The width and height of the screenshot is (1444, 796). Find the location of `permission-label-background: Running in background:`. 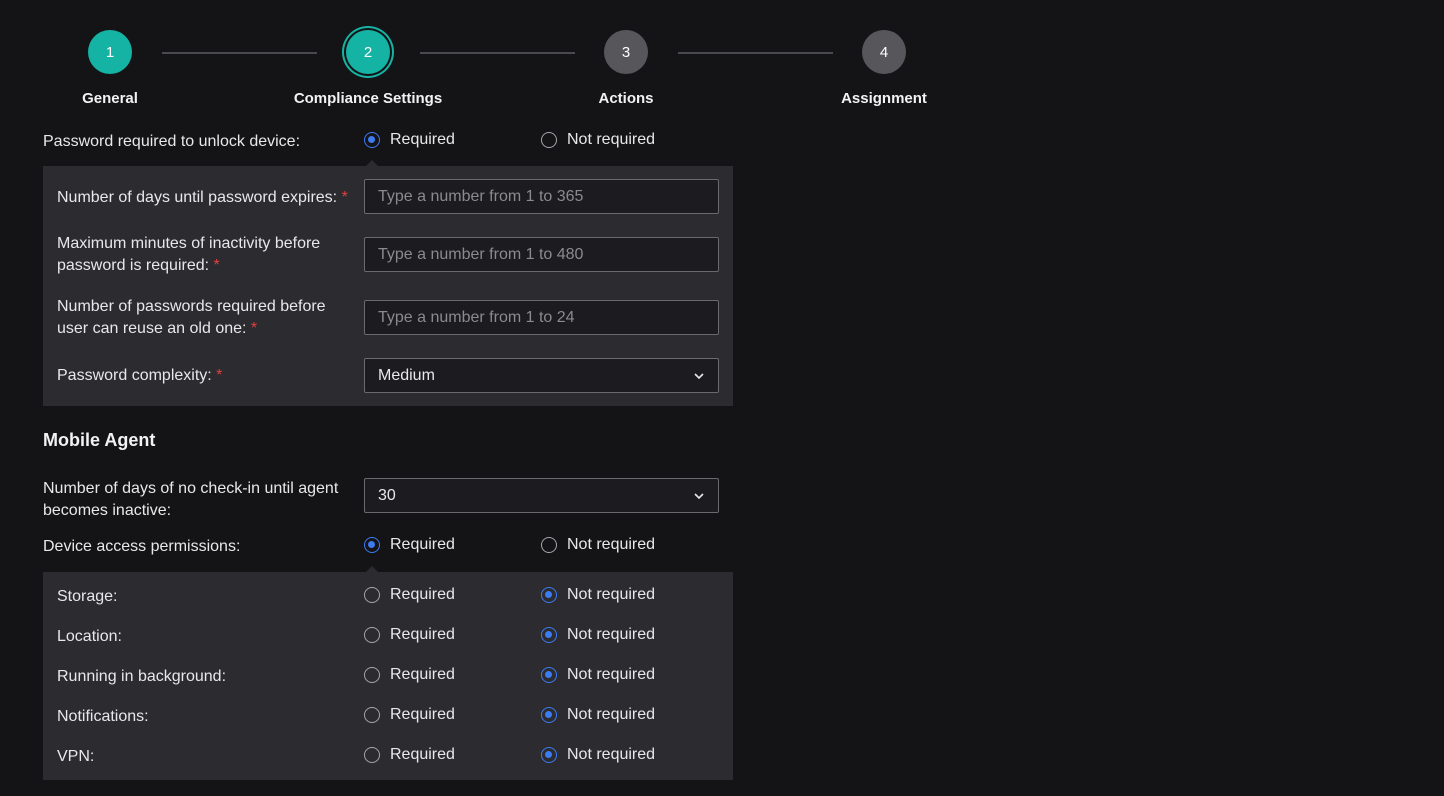

permission-label-background: Running in background: is located at coordinates (142, 676).